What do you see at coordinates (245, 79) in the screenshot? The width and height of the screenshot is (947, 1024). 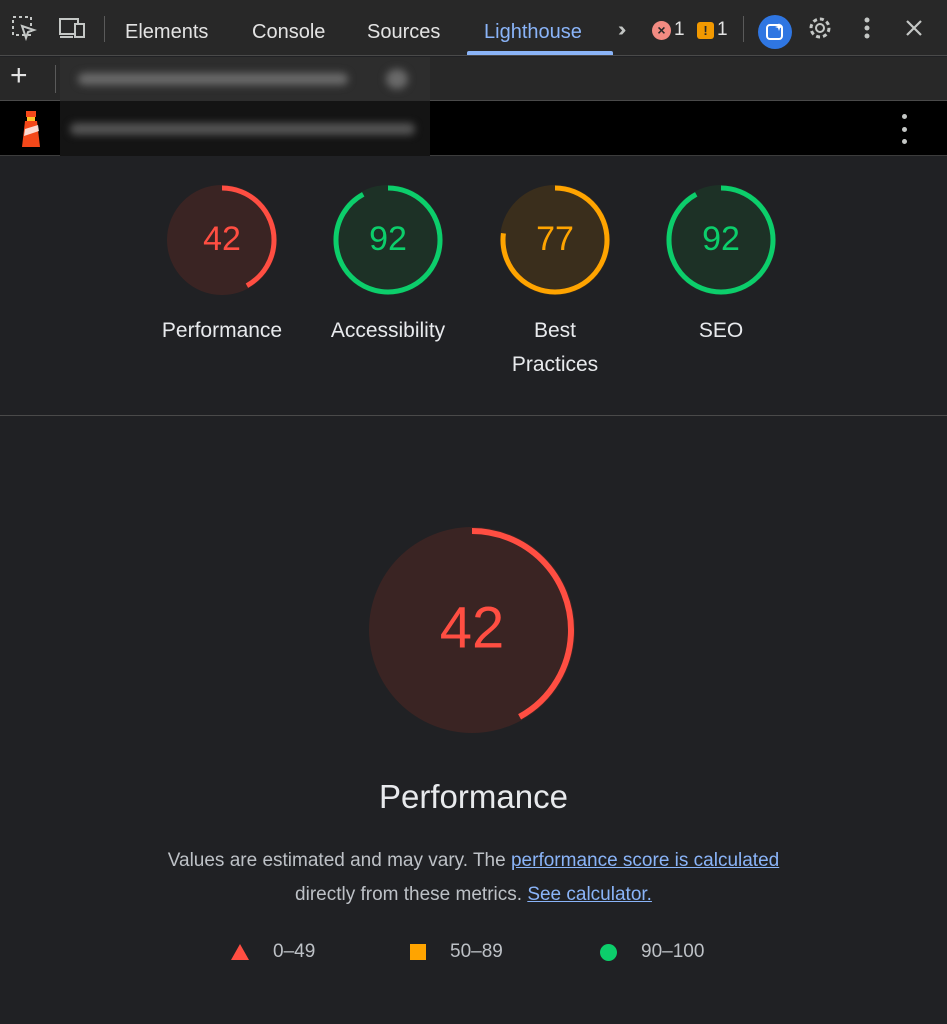 I see `report-selector-blurred` at bounding box center [245, 79].